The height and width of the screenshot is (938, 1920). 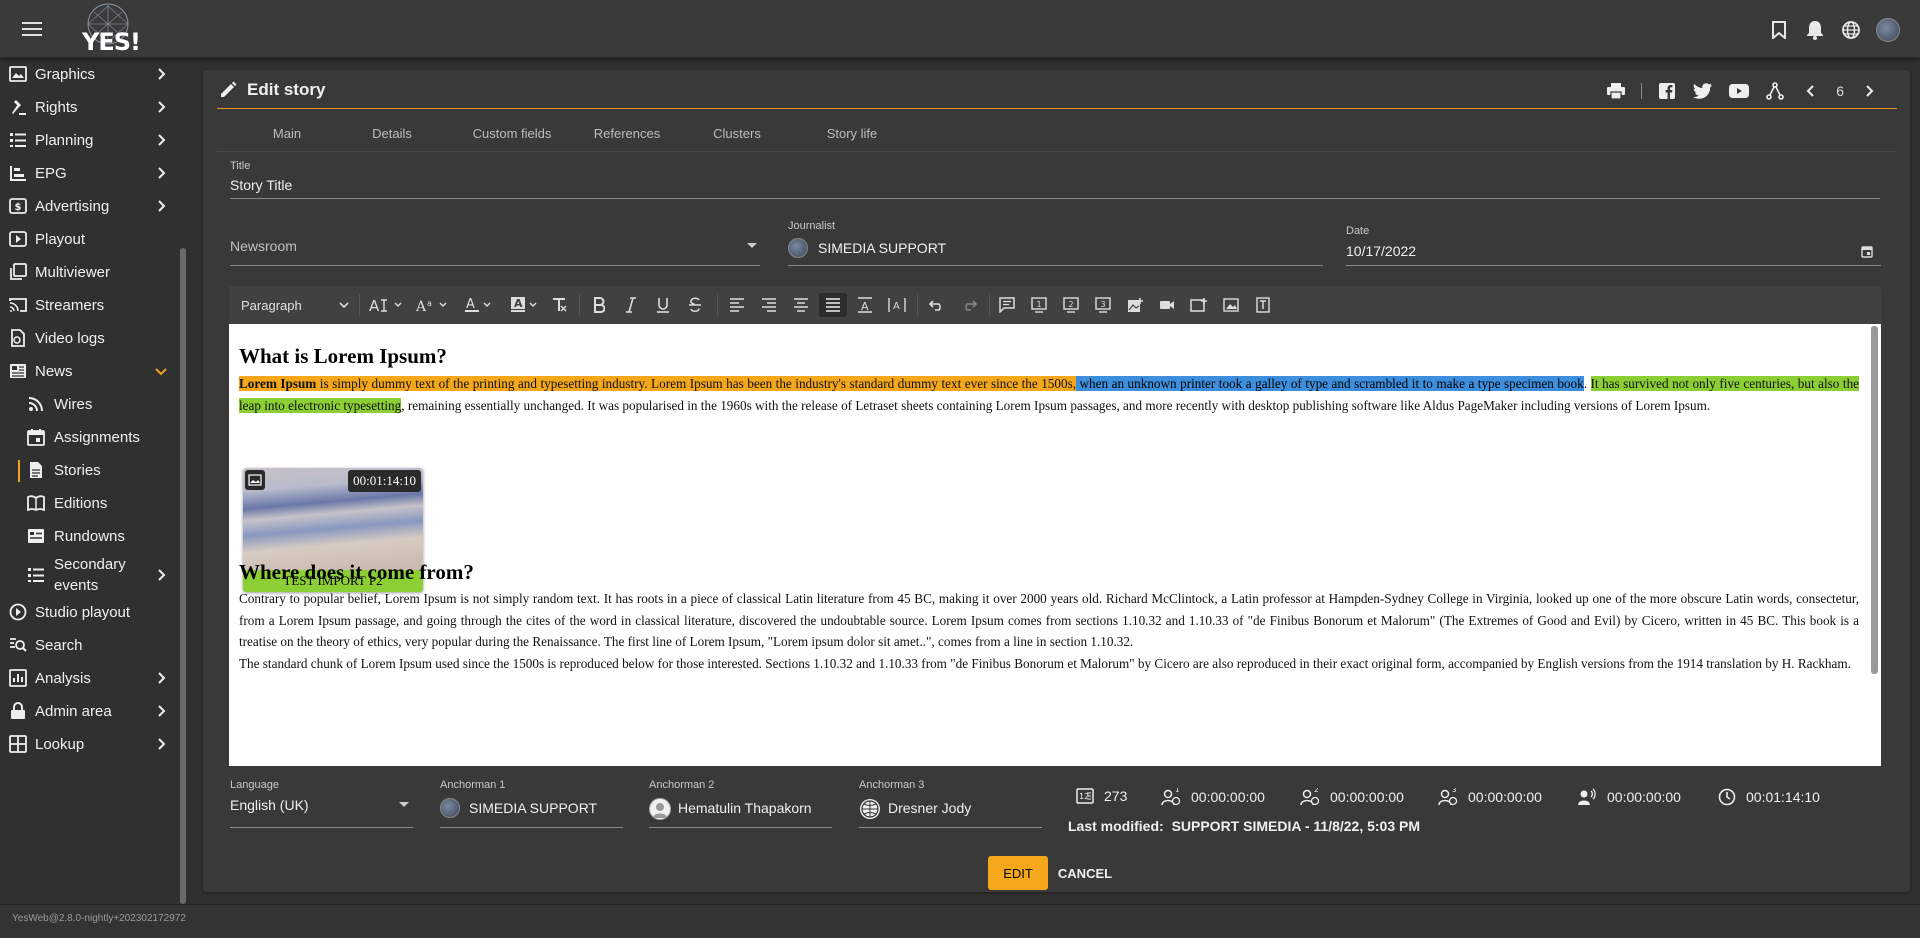 What do you see at coordinates (287, 132) in the screenshot?
I see `tab-main: Main` at bounding box center [287, 132].